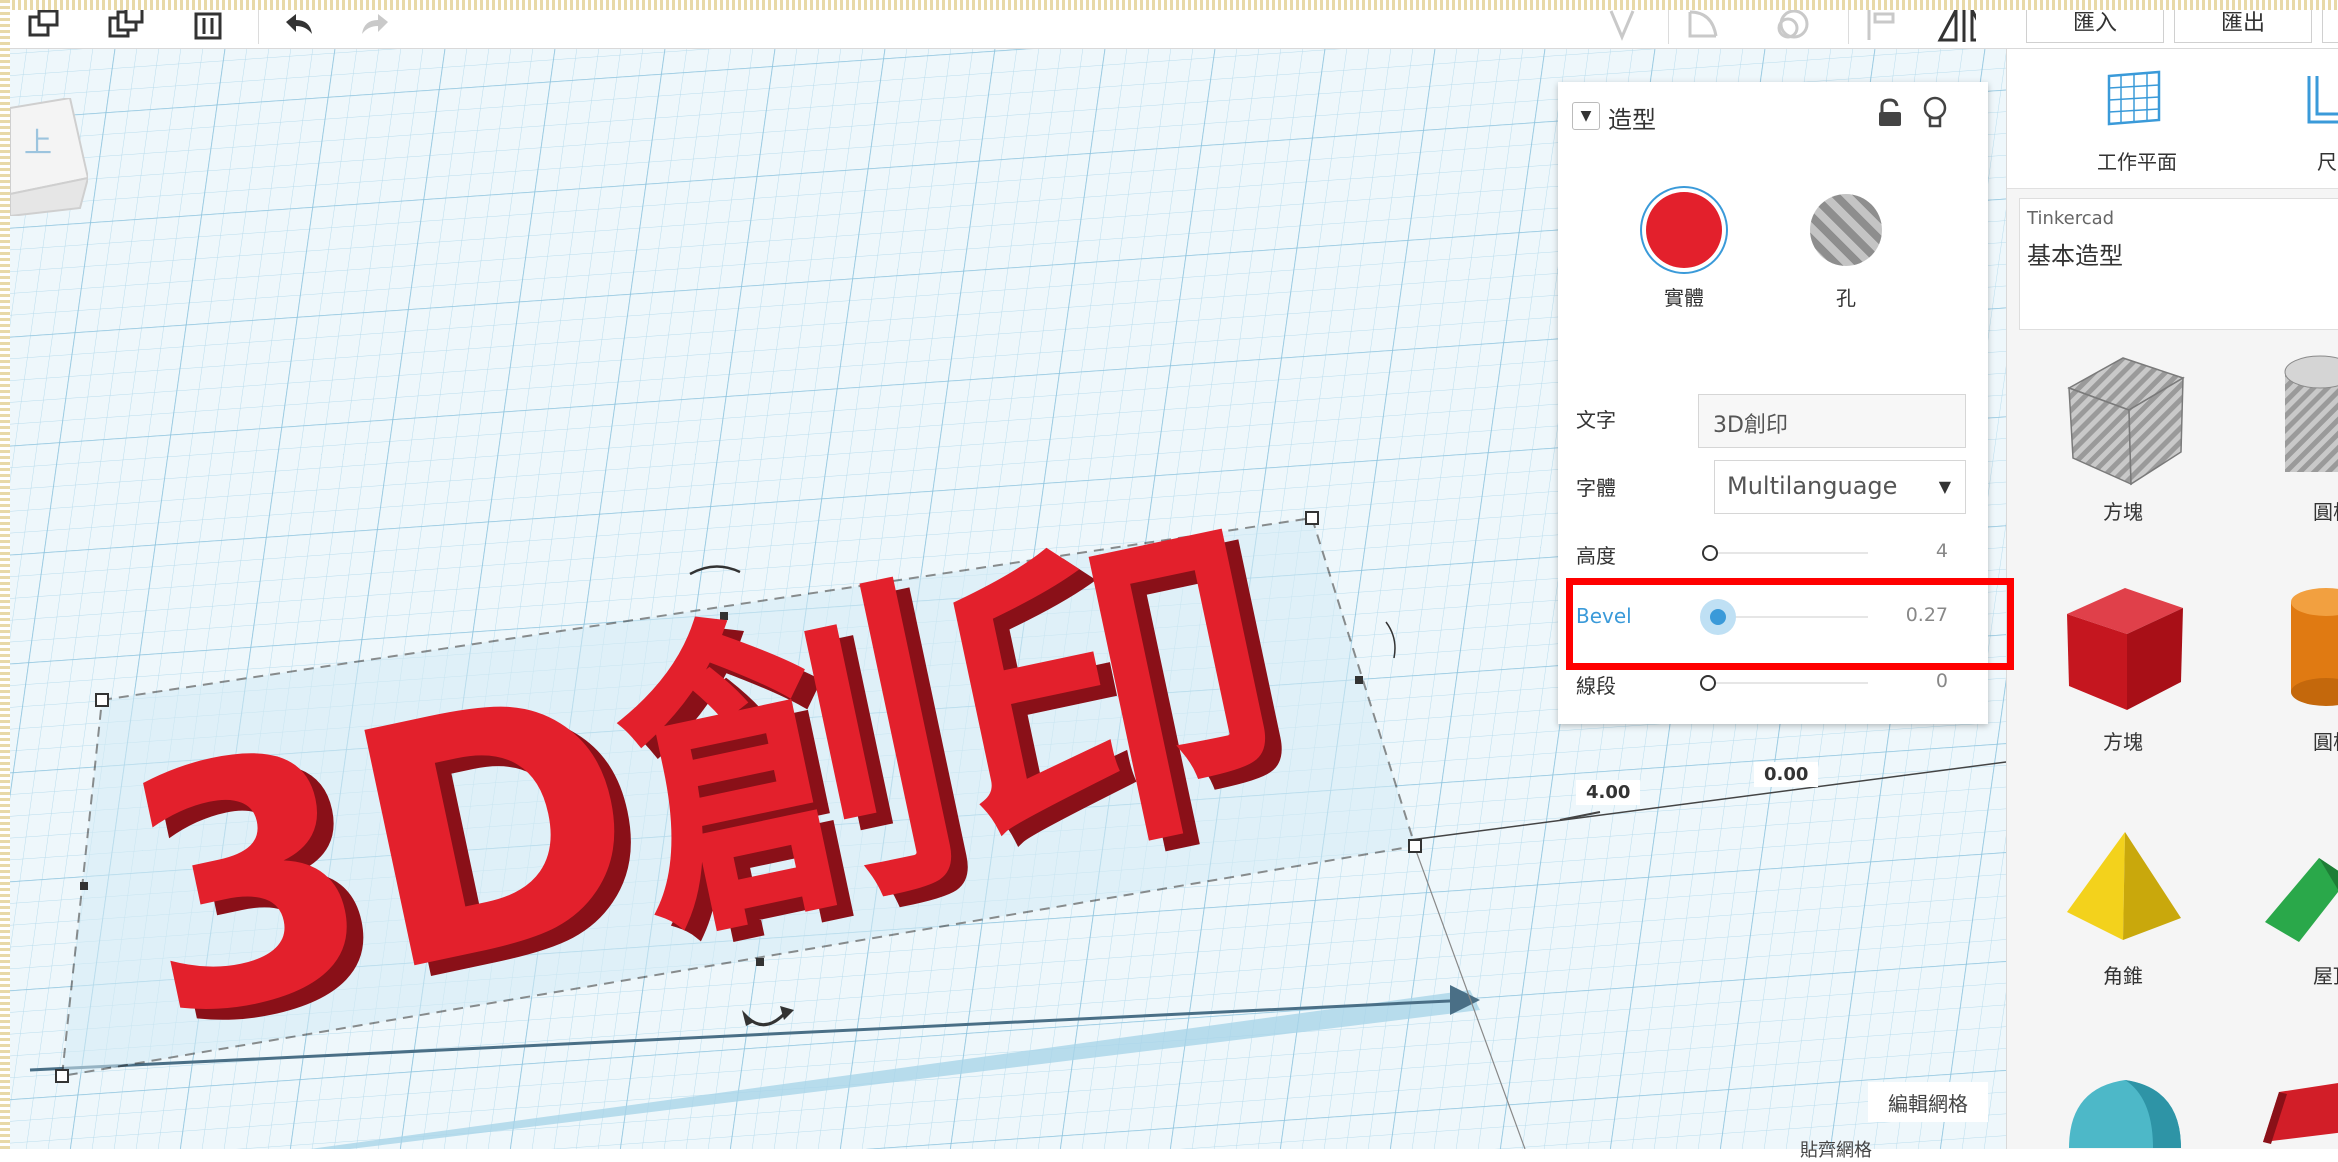 Image resolution: width=2338 pixels, height=1162 pixels. I want to click on height-slider-handle, so click(1710, 553).